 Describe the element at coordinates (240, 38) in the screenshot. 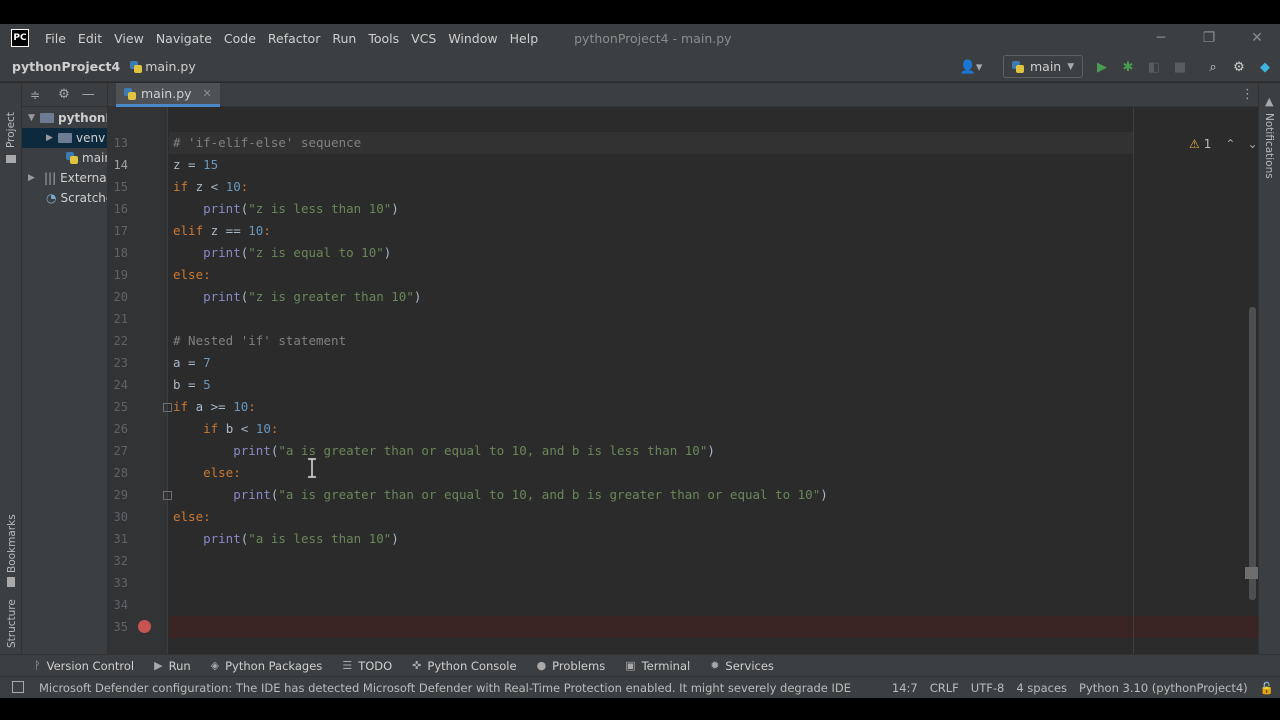

I see `menu-code: Code` at that location.